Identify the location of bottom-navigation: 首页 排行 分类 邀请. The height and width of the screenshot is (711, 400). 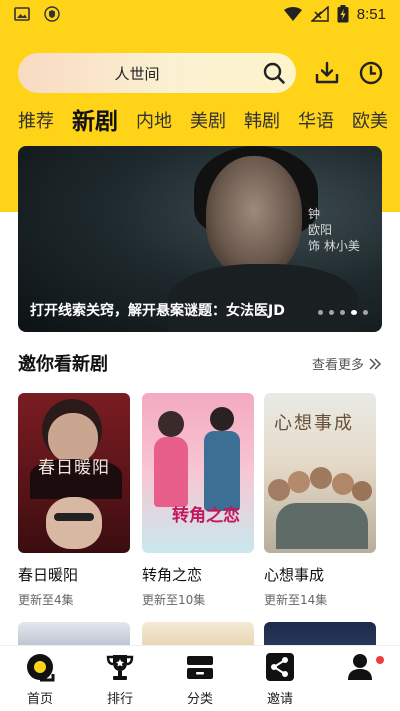
(200, 678).